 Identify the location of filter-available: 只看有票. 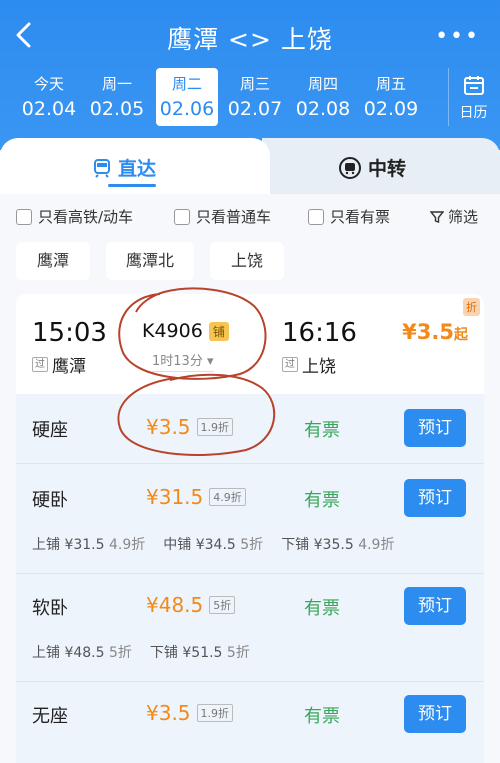
(349, 216).